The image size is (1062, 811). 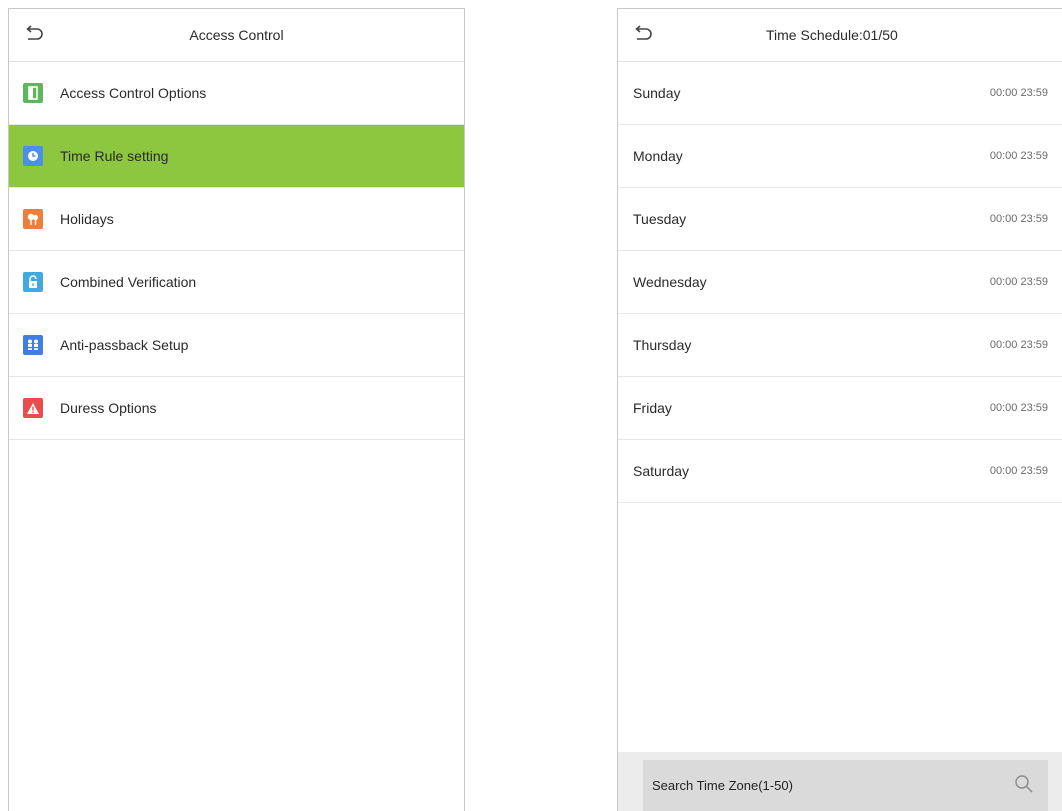 I want to click on menu-item-holidays: Holidays, so click(x=236, y=219).